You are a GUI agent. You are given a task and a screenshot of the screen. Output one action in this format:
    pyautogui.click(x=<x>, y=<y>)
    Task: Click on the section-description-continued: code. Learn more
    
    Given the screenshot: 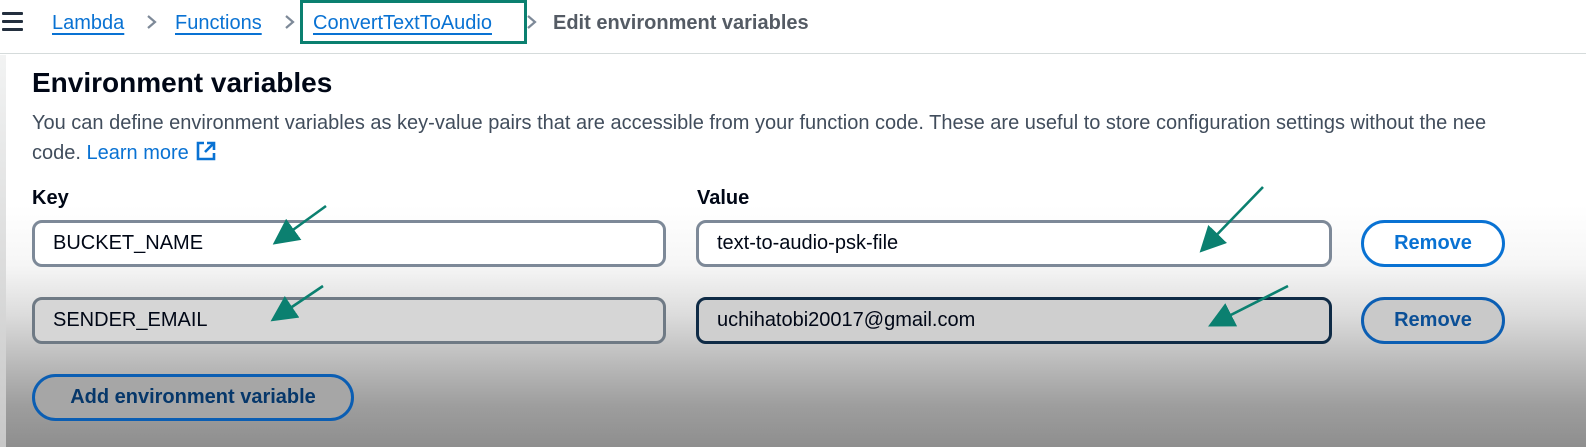 What is the action you would take?
    pyautogui.click(x=124, y=154)
    